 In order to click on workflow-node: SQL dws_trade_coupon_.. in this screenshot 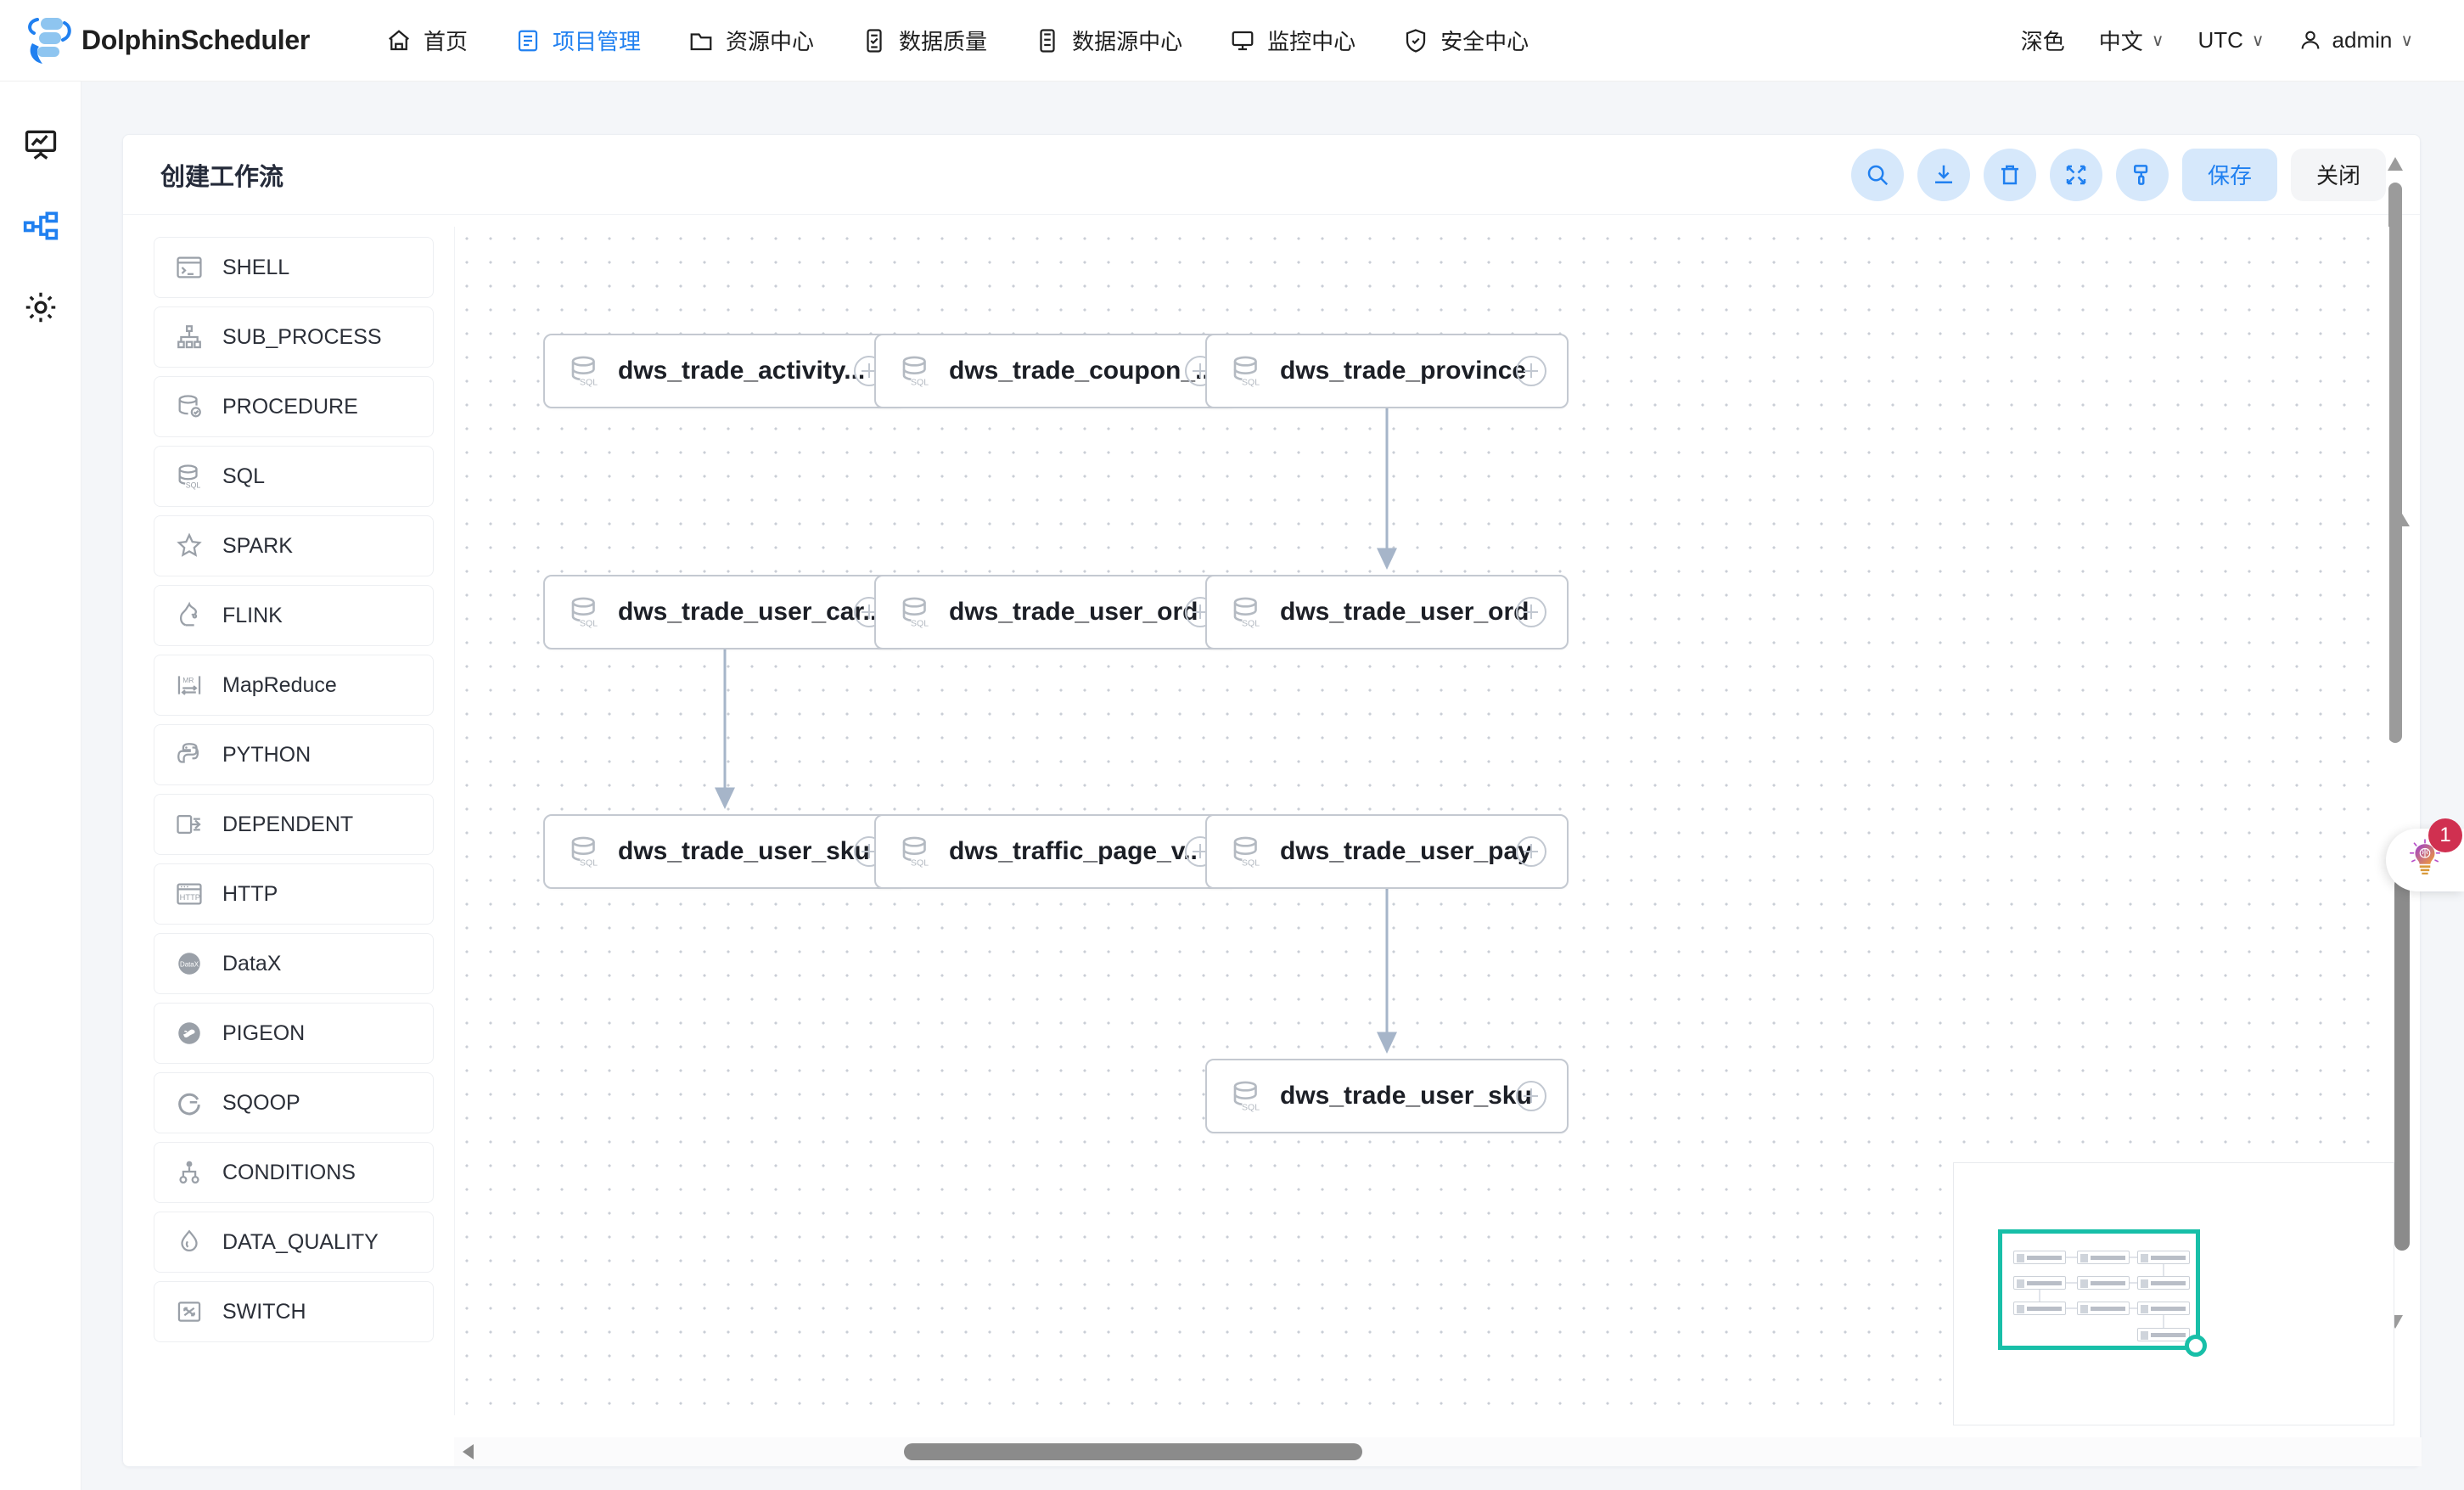, I will do `click(1056, 371)`.